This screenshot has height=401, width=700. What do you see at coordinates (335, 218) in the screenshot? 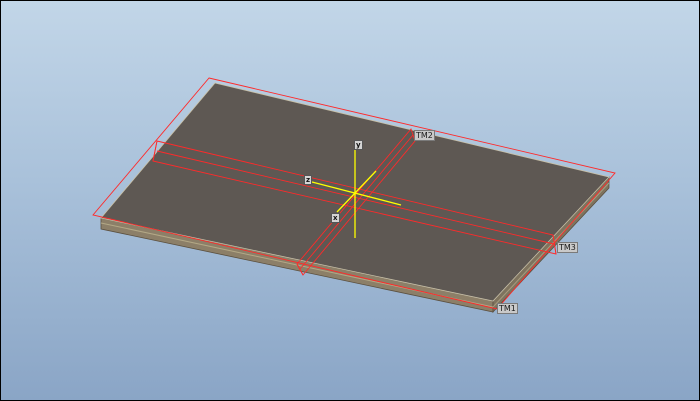
I see `csys-x-label: x` at bounding box center [335, 218].